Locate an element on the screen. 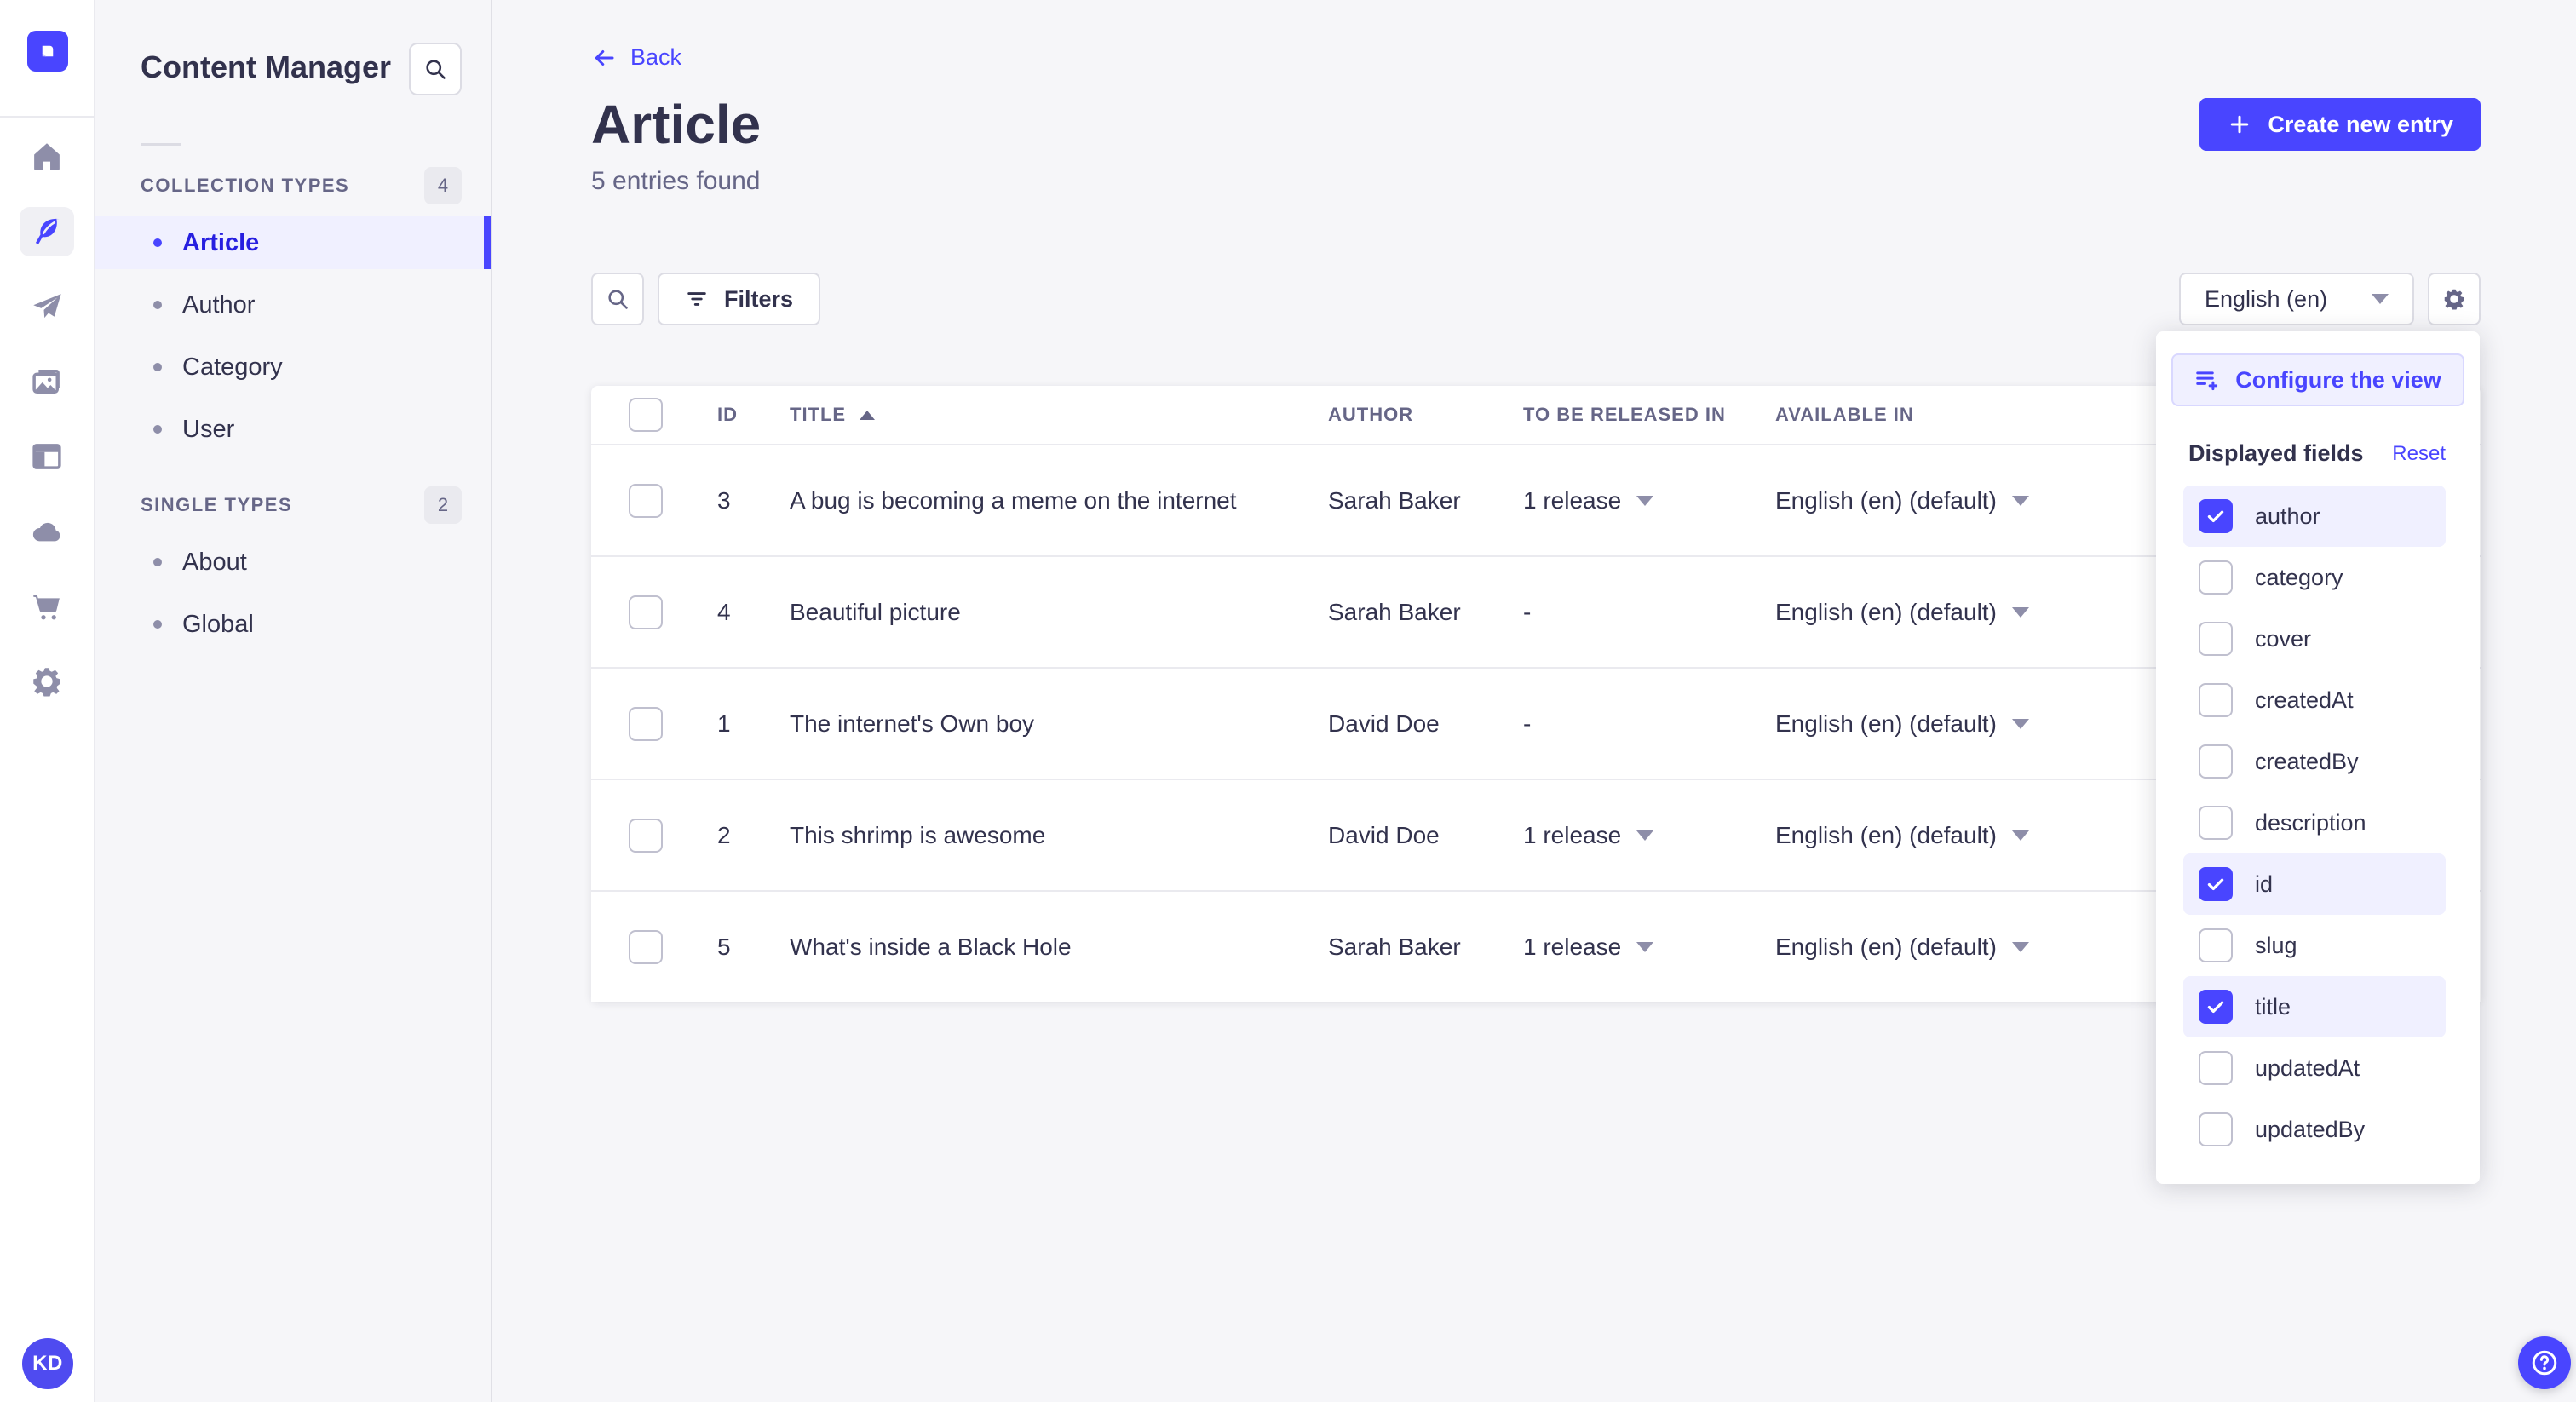 The width and height of the screenshot is (2576, 1402). toolbar-left: Filters is located at coordinates (706, 299).